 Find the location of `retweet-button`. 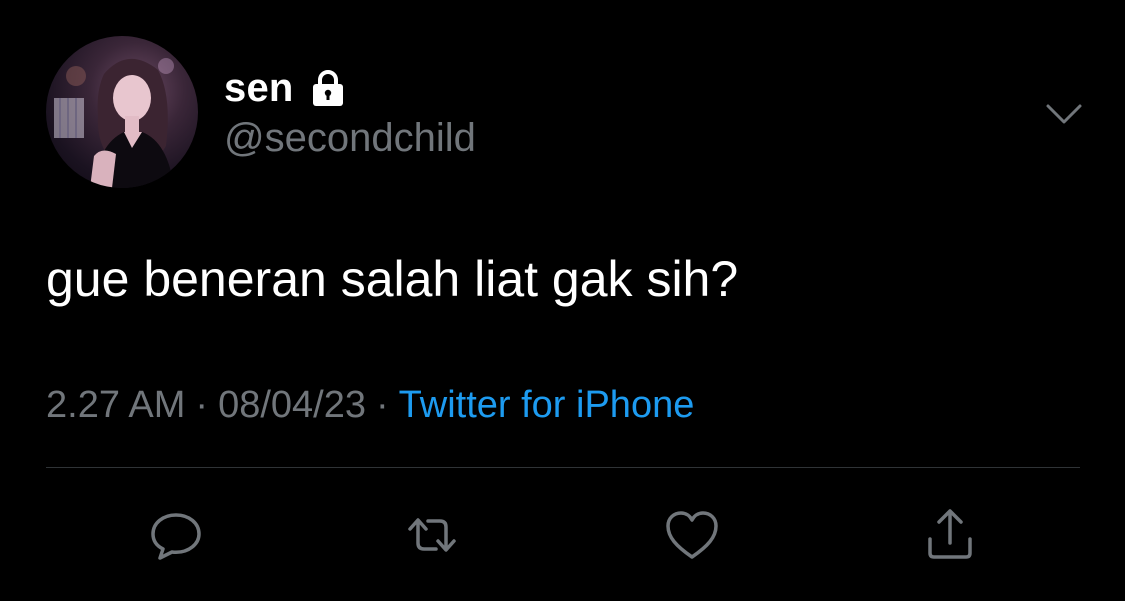

retweet-button is located at coordinates (432, 535).